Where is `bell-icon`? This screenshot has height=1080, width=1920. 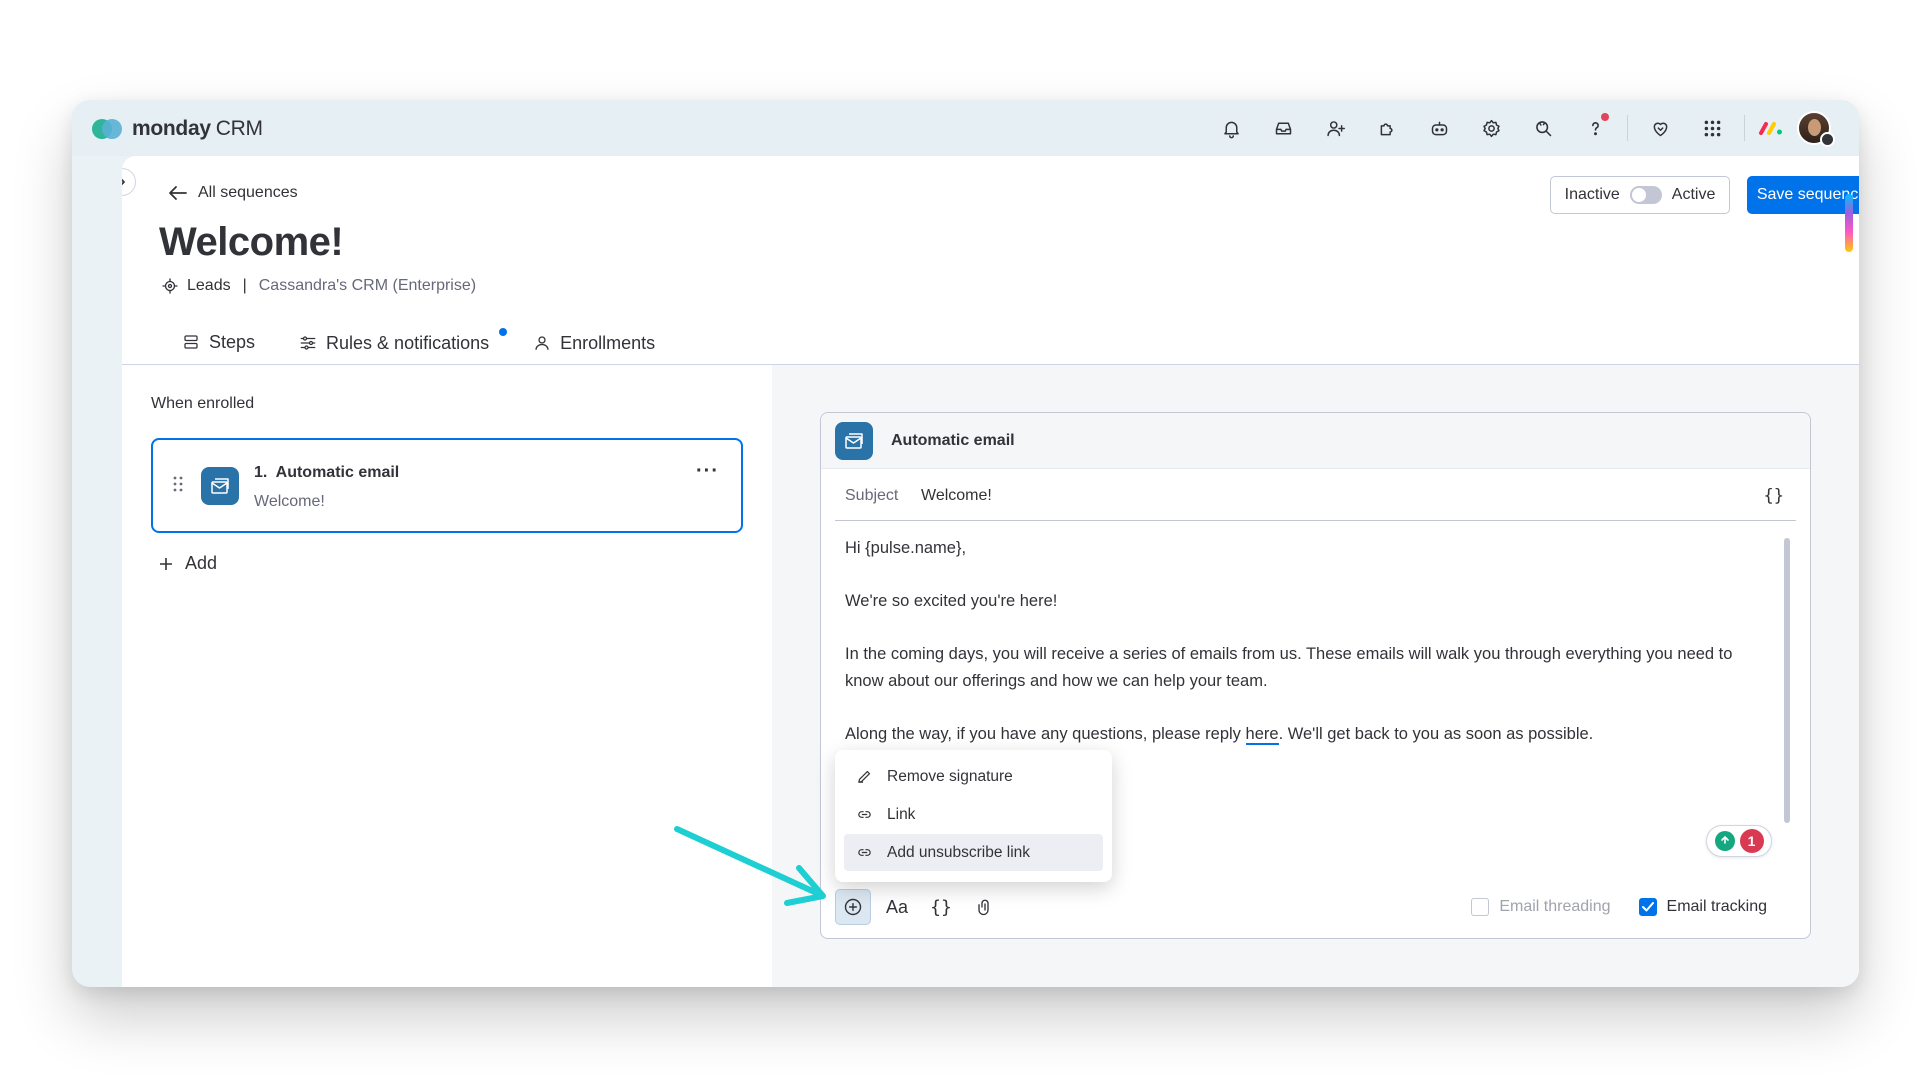
bell-icon is located at coordinates (1231, 128).